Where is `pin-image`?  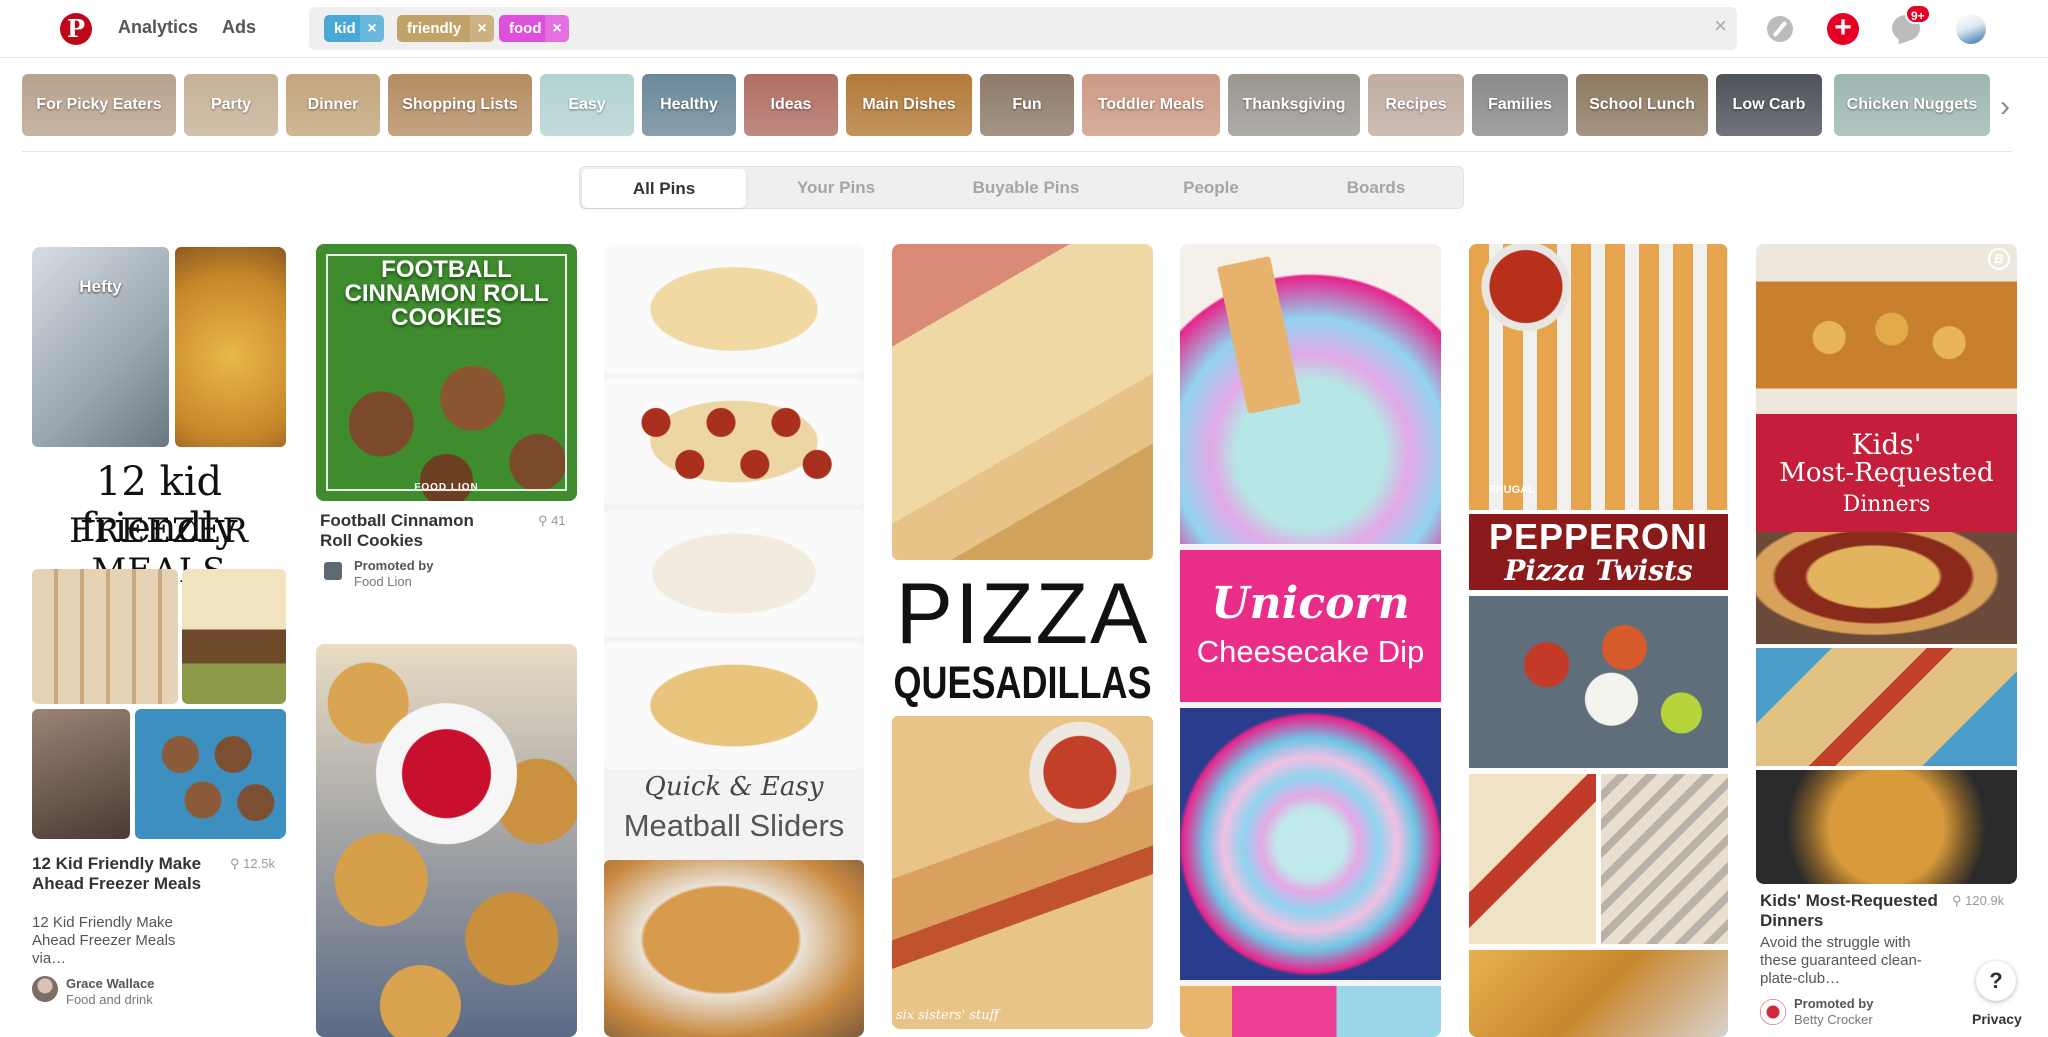
pin-image is located at coordinates (446, 840).